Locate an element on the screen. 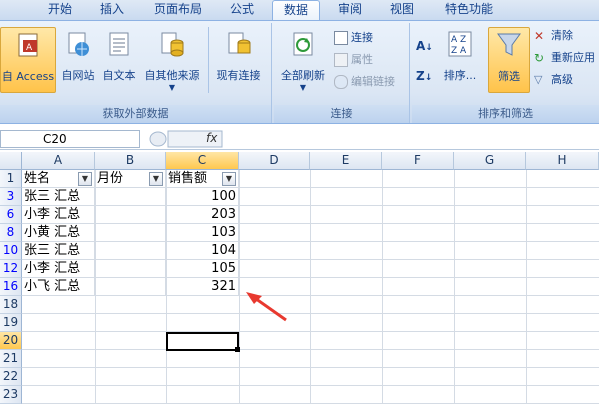 The width and height of the screenshot is (599, 404). sort-az-icon: A ZZ A is located at coordinates (460, 44).